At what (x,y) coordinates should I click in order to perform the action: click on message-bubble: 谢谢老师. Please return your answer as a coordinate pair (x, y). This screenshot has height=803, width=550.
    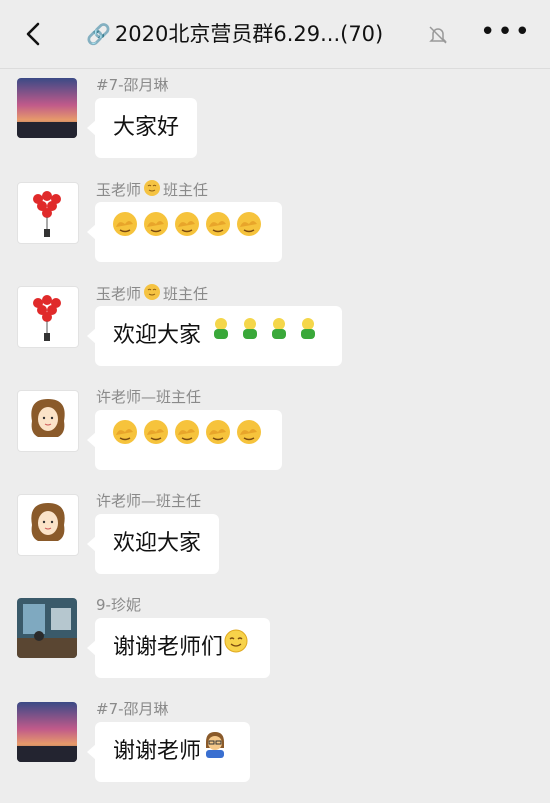
    Looking at the image, I should click on (168, 752).